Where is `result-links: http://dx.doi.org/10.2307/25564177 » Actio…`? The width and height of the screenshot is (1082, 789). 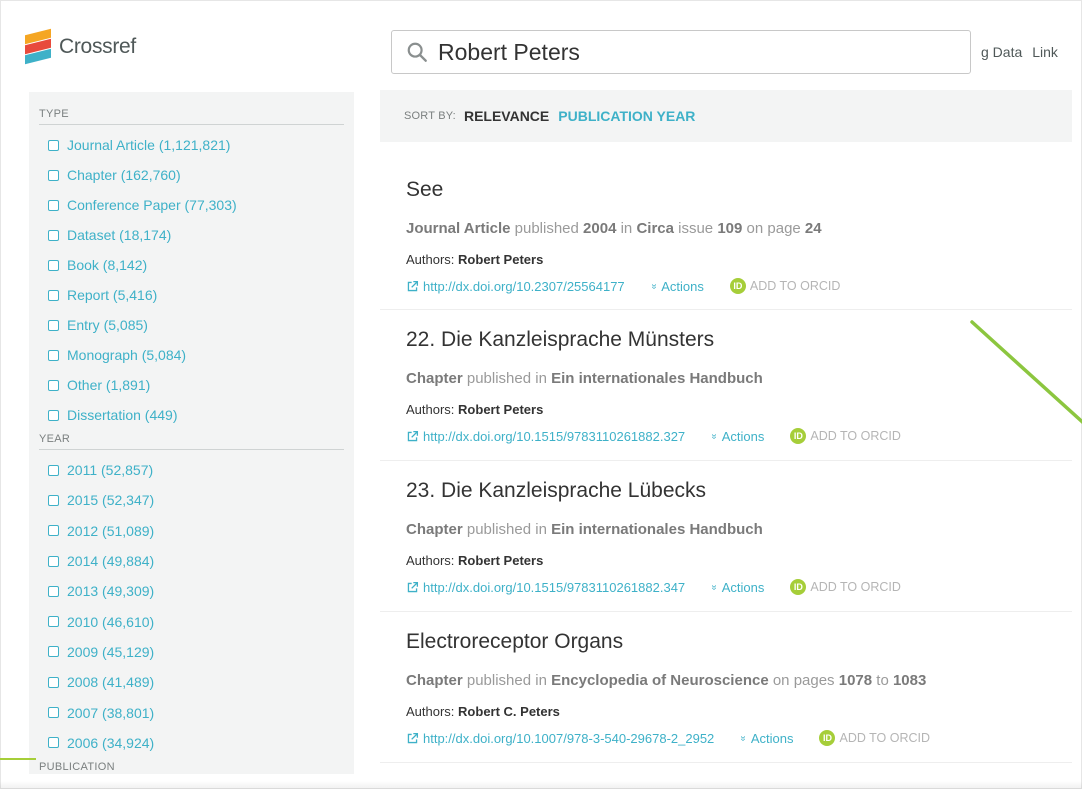 result-links: http://dx.doi.org/10.2307/25564177 » Actio… is located at coordinates (739, 286).